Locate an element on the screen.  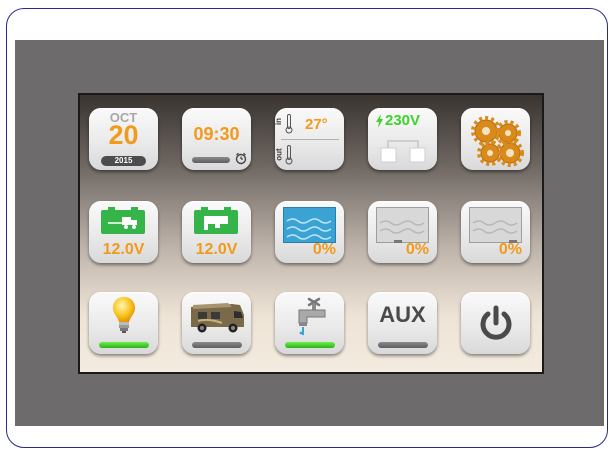
grey-water-tank-tile: 0% is located at coordinates (402, 232).